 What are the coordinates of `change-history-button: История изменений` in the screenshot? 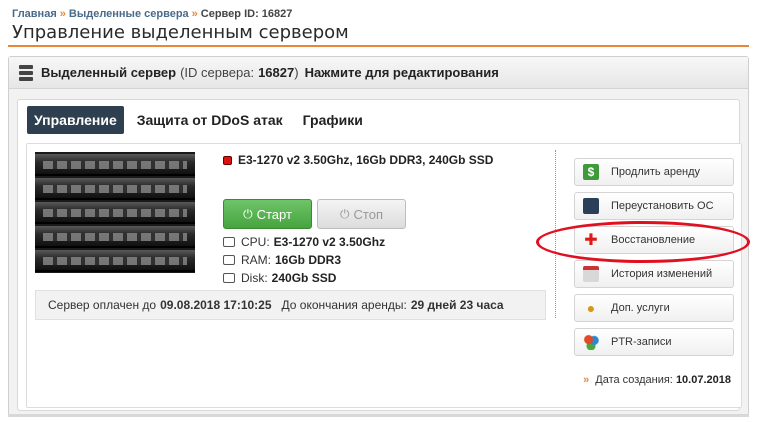 It's located at (654, 274).